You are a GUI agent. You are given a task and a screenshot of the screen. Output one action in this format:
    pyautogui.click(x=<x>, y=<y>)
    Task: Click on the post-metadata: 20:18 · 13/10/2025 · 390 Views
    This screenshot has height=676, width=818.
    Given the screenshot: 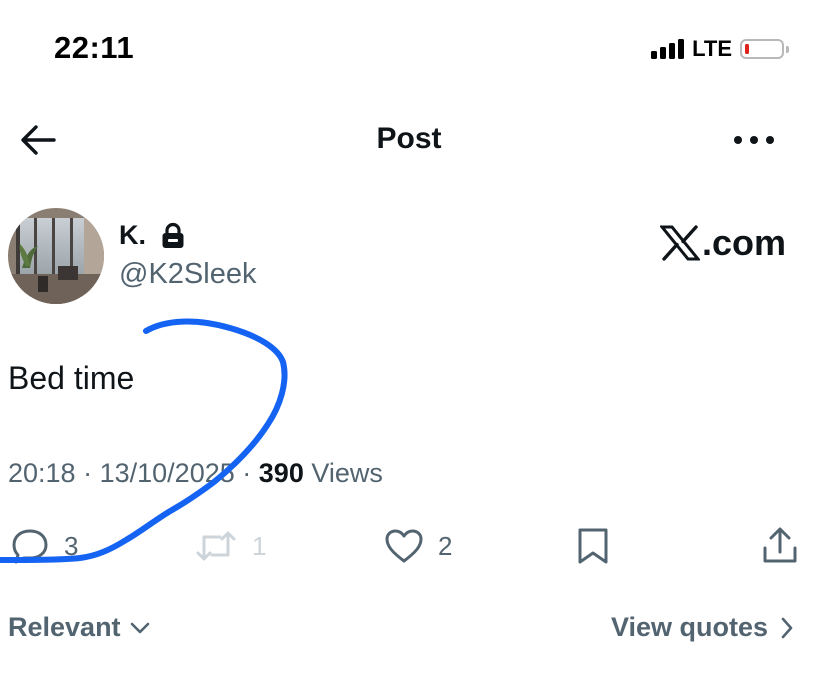 What is the action you would take?
    pyautogui.click(x=195, y=473)
    